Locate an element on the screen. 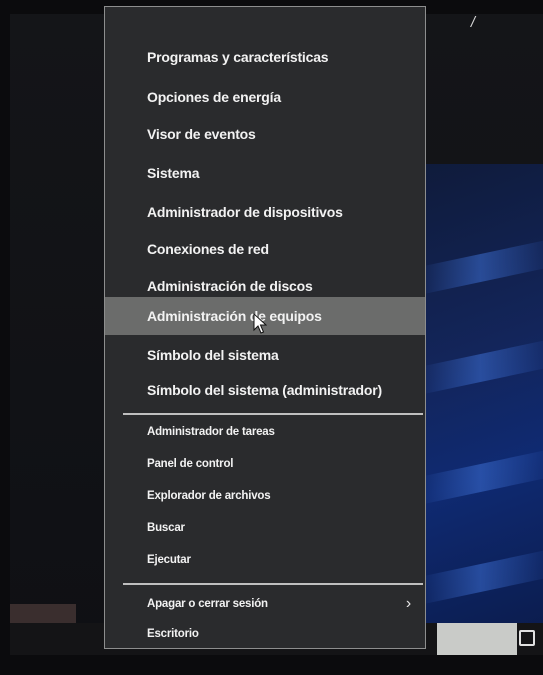 Image resolution: width=543 pixels, height=675 pixels. menu-item-power-options: Opciones de energía is located at coordinates (265, 97).